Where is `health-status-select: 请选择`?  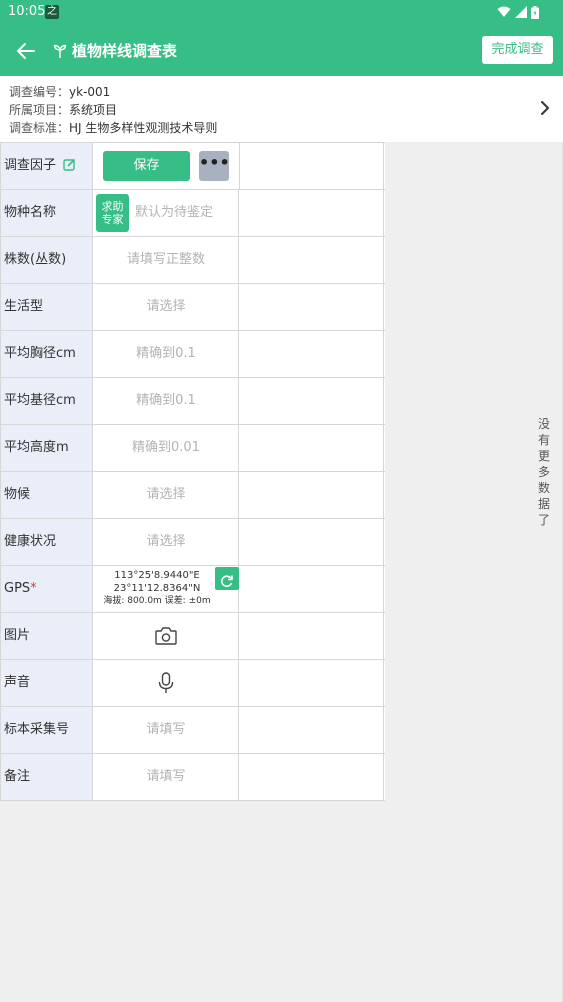 health-status-select: 请选择 is located at coordinates (166, 542).